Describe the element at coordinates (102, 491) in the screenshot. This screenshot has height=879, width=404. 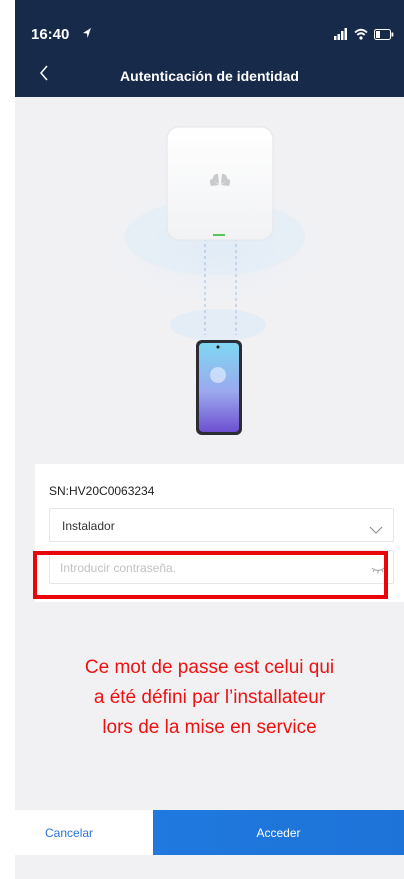
I see `serial-number: SN:HV20C0063234` at that location.